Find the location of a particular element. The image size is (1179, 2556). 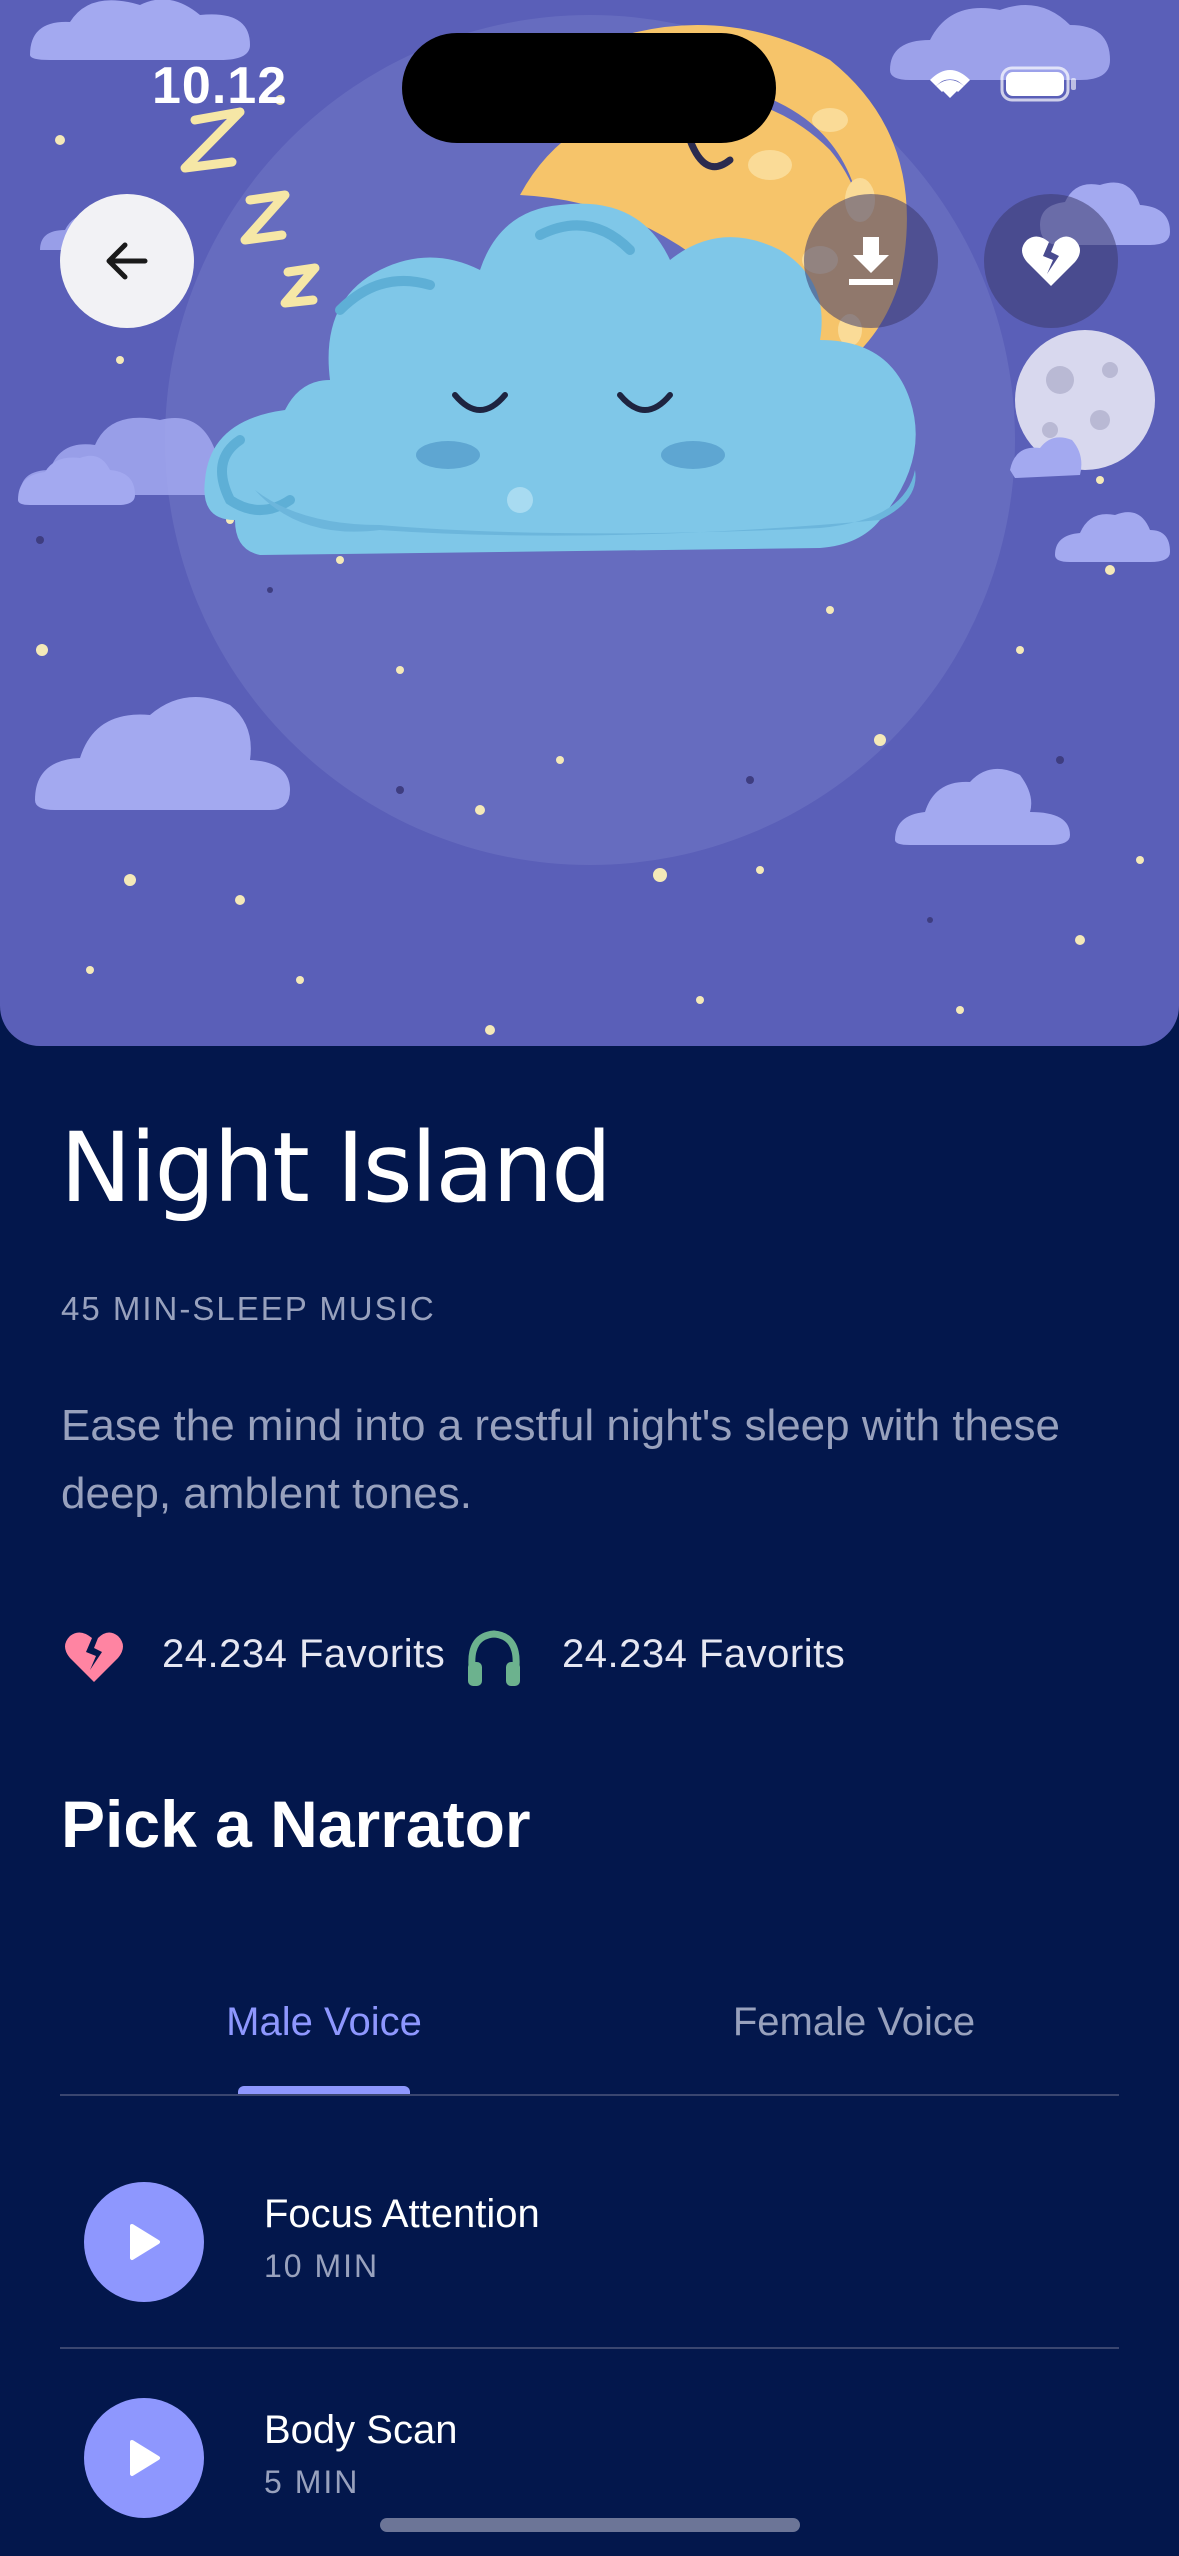

list-item: Focus Attention 10 MIN is located at coordinates (589, 2214).